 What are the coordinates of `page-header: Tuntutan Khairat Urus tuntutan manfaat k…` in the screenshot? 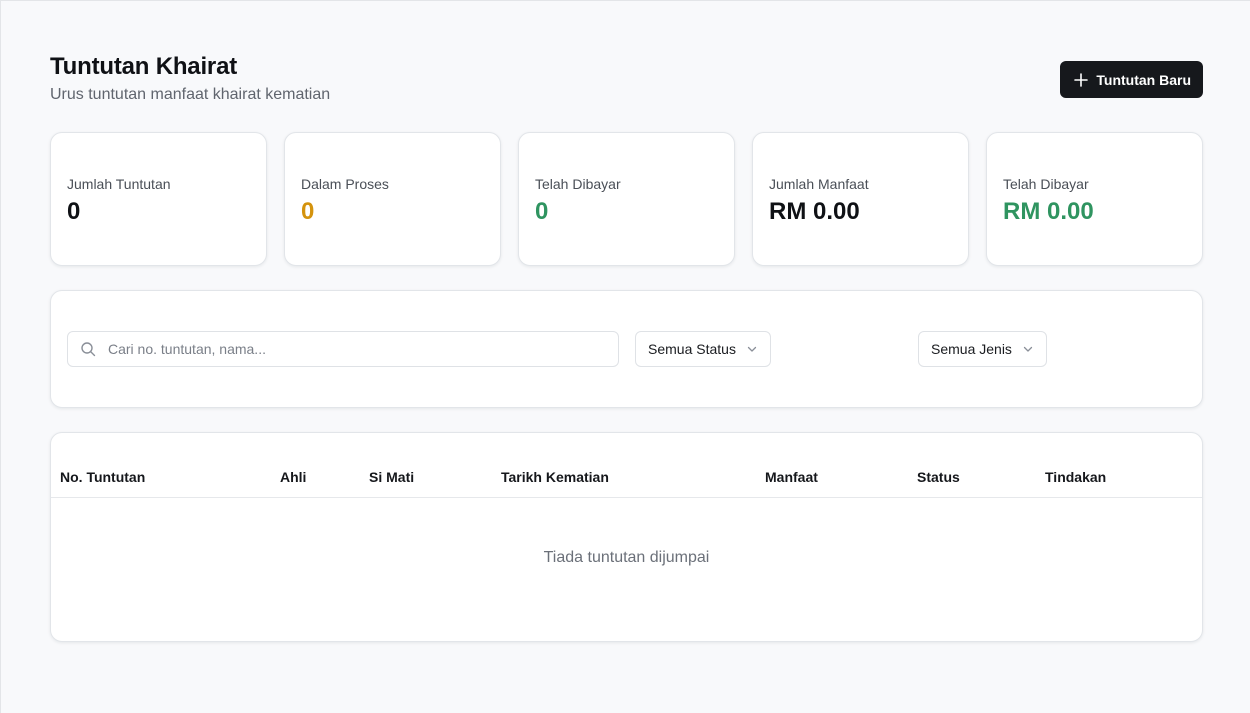 It's located at (626, 78).